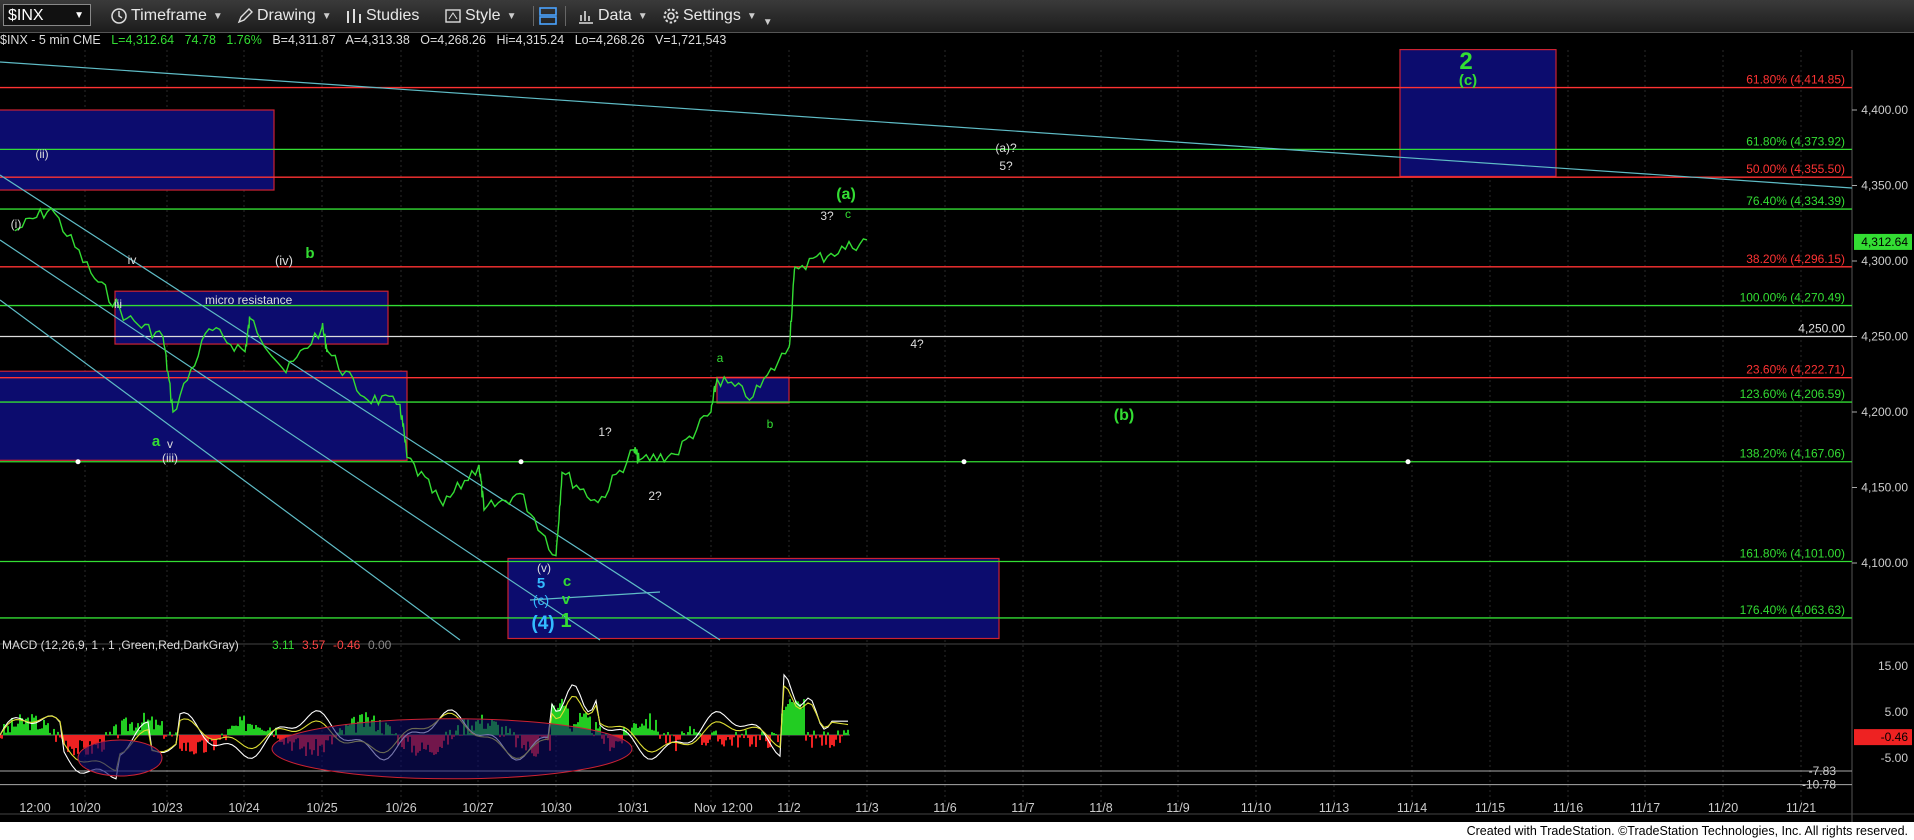 The width and height of the screenshot is (1914, 840). Describe the element at coordinates (1006, 166) in the screenshot. I see `wave-label: 5?` at that location.